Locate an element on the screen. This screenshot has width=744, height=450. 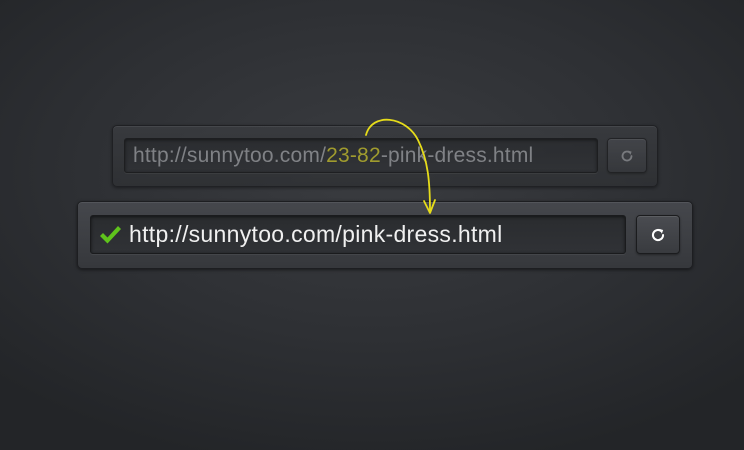
old-url-suffix: -pink-dress.html is located at coordinates (457, 155).